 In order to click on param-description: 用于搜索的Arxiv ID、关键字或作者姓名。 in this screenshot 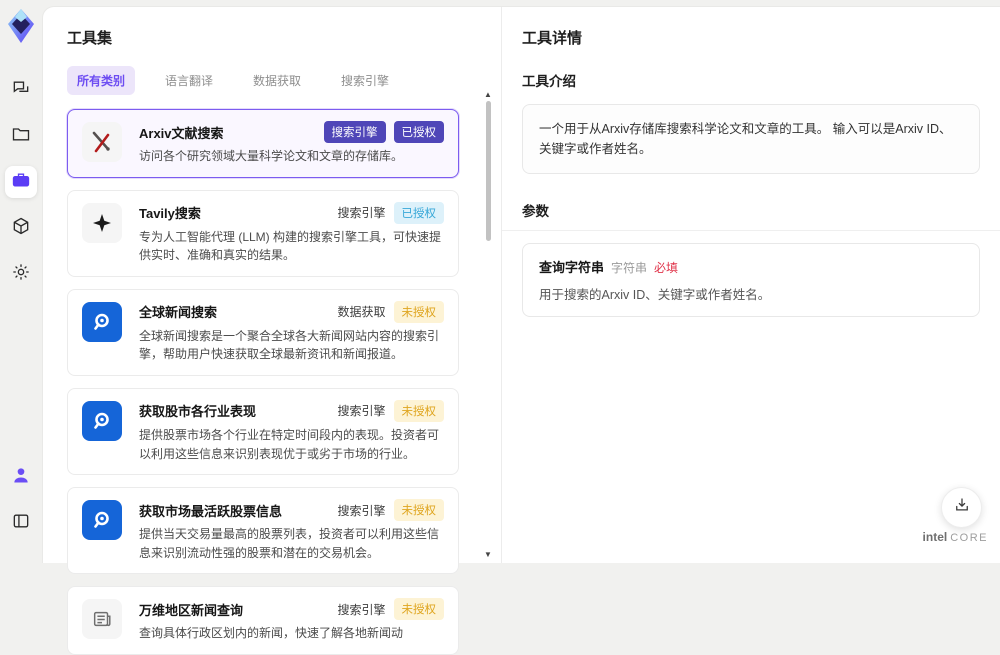, I will do `click(655, 295)`.